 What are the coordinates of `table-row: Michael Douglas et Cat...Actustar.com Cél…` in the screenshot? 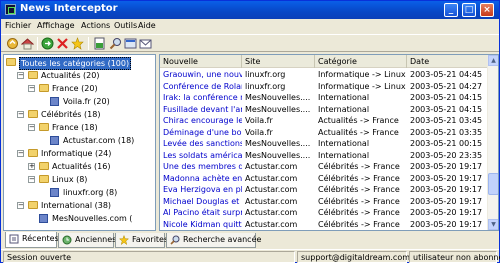 It's located at (324, 201).